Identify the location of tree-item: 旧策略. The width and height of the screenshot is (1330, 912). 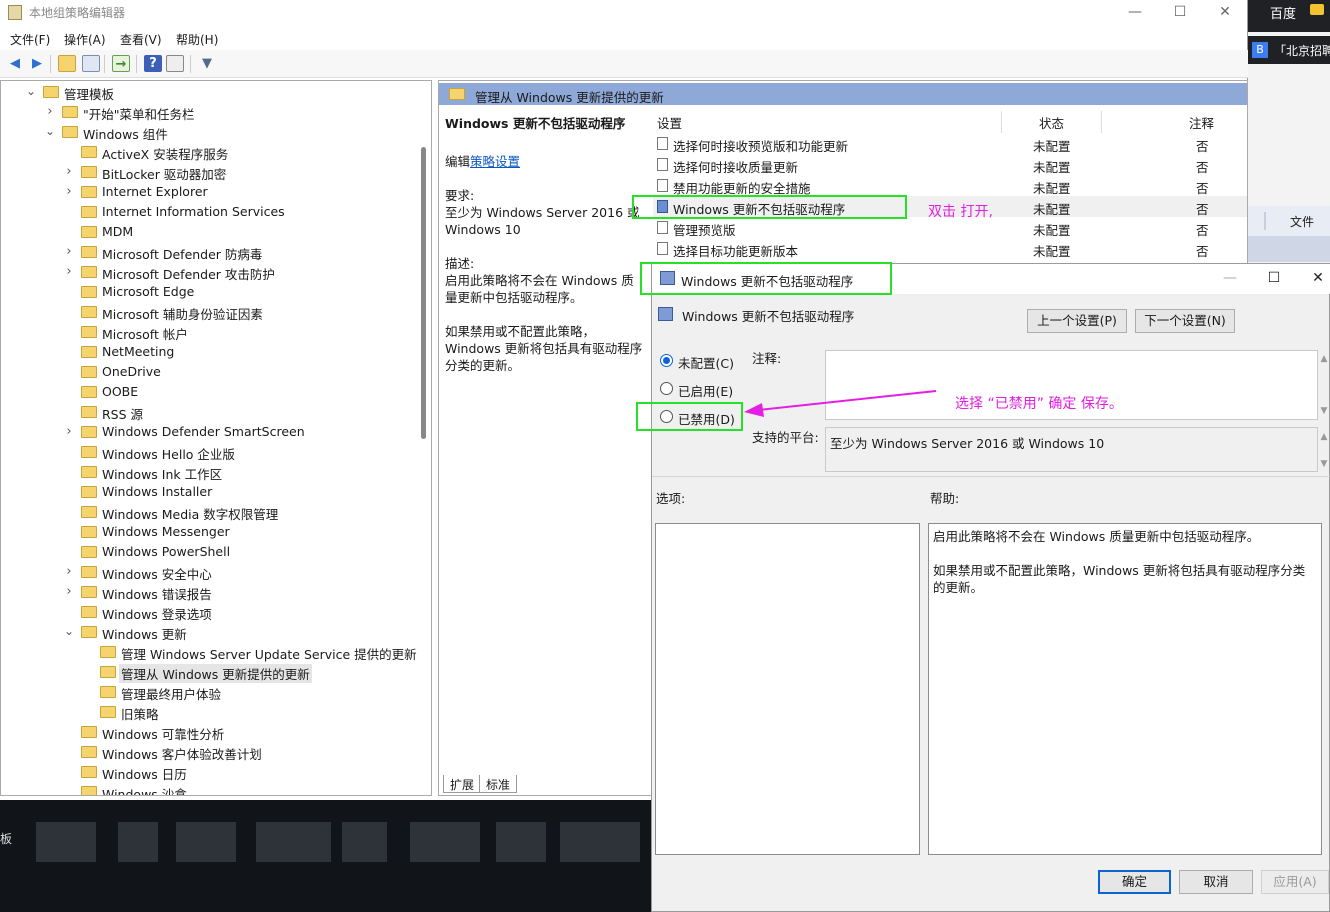
(211, 712).